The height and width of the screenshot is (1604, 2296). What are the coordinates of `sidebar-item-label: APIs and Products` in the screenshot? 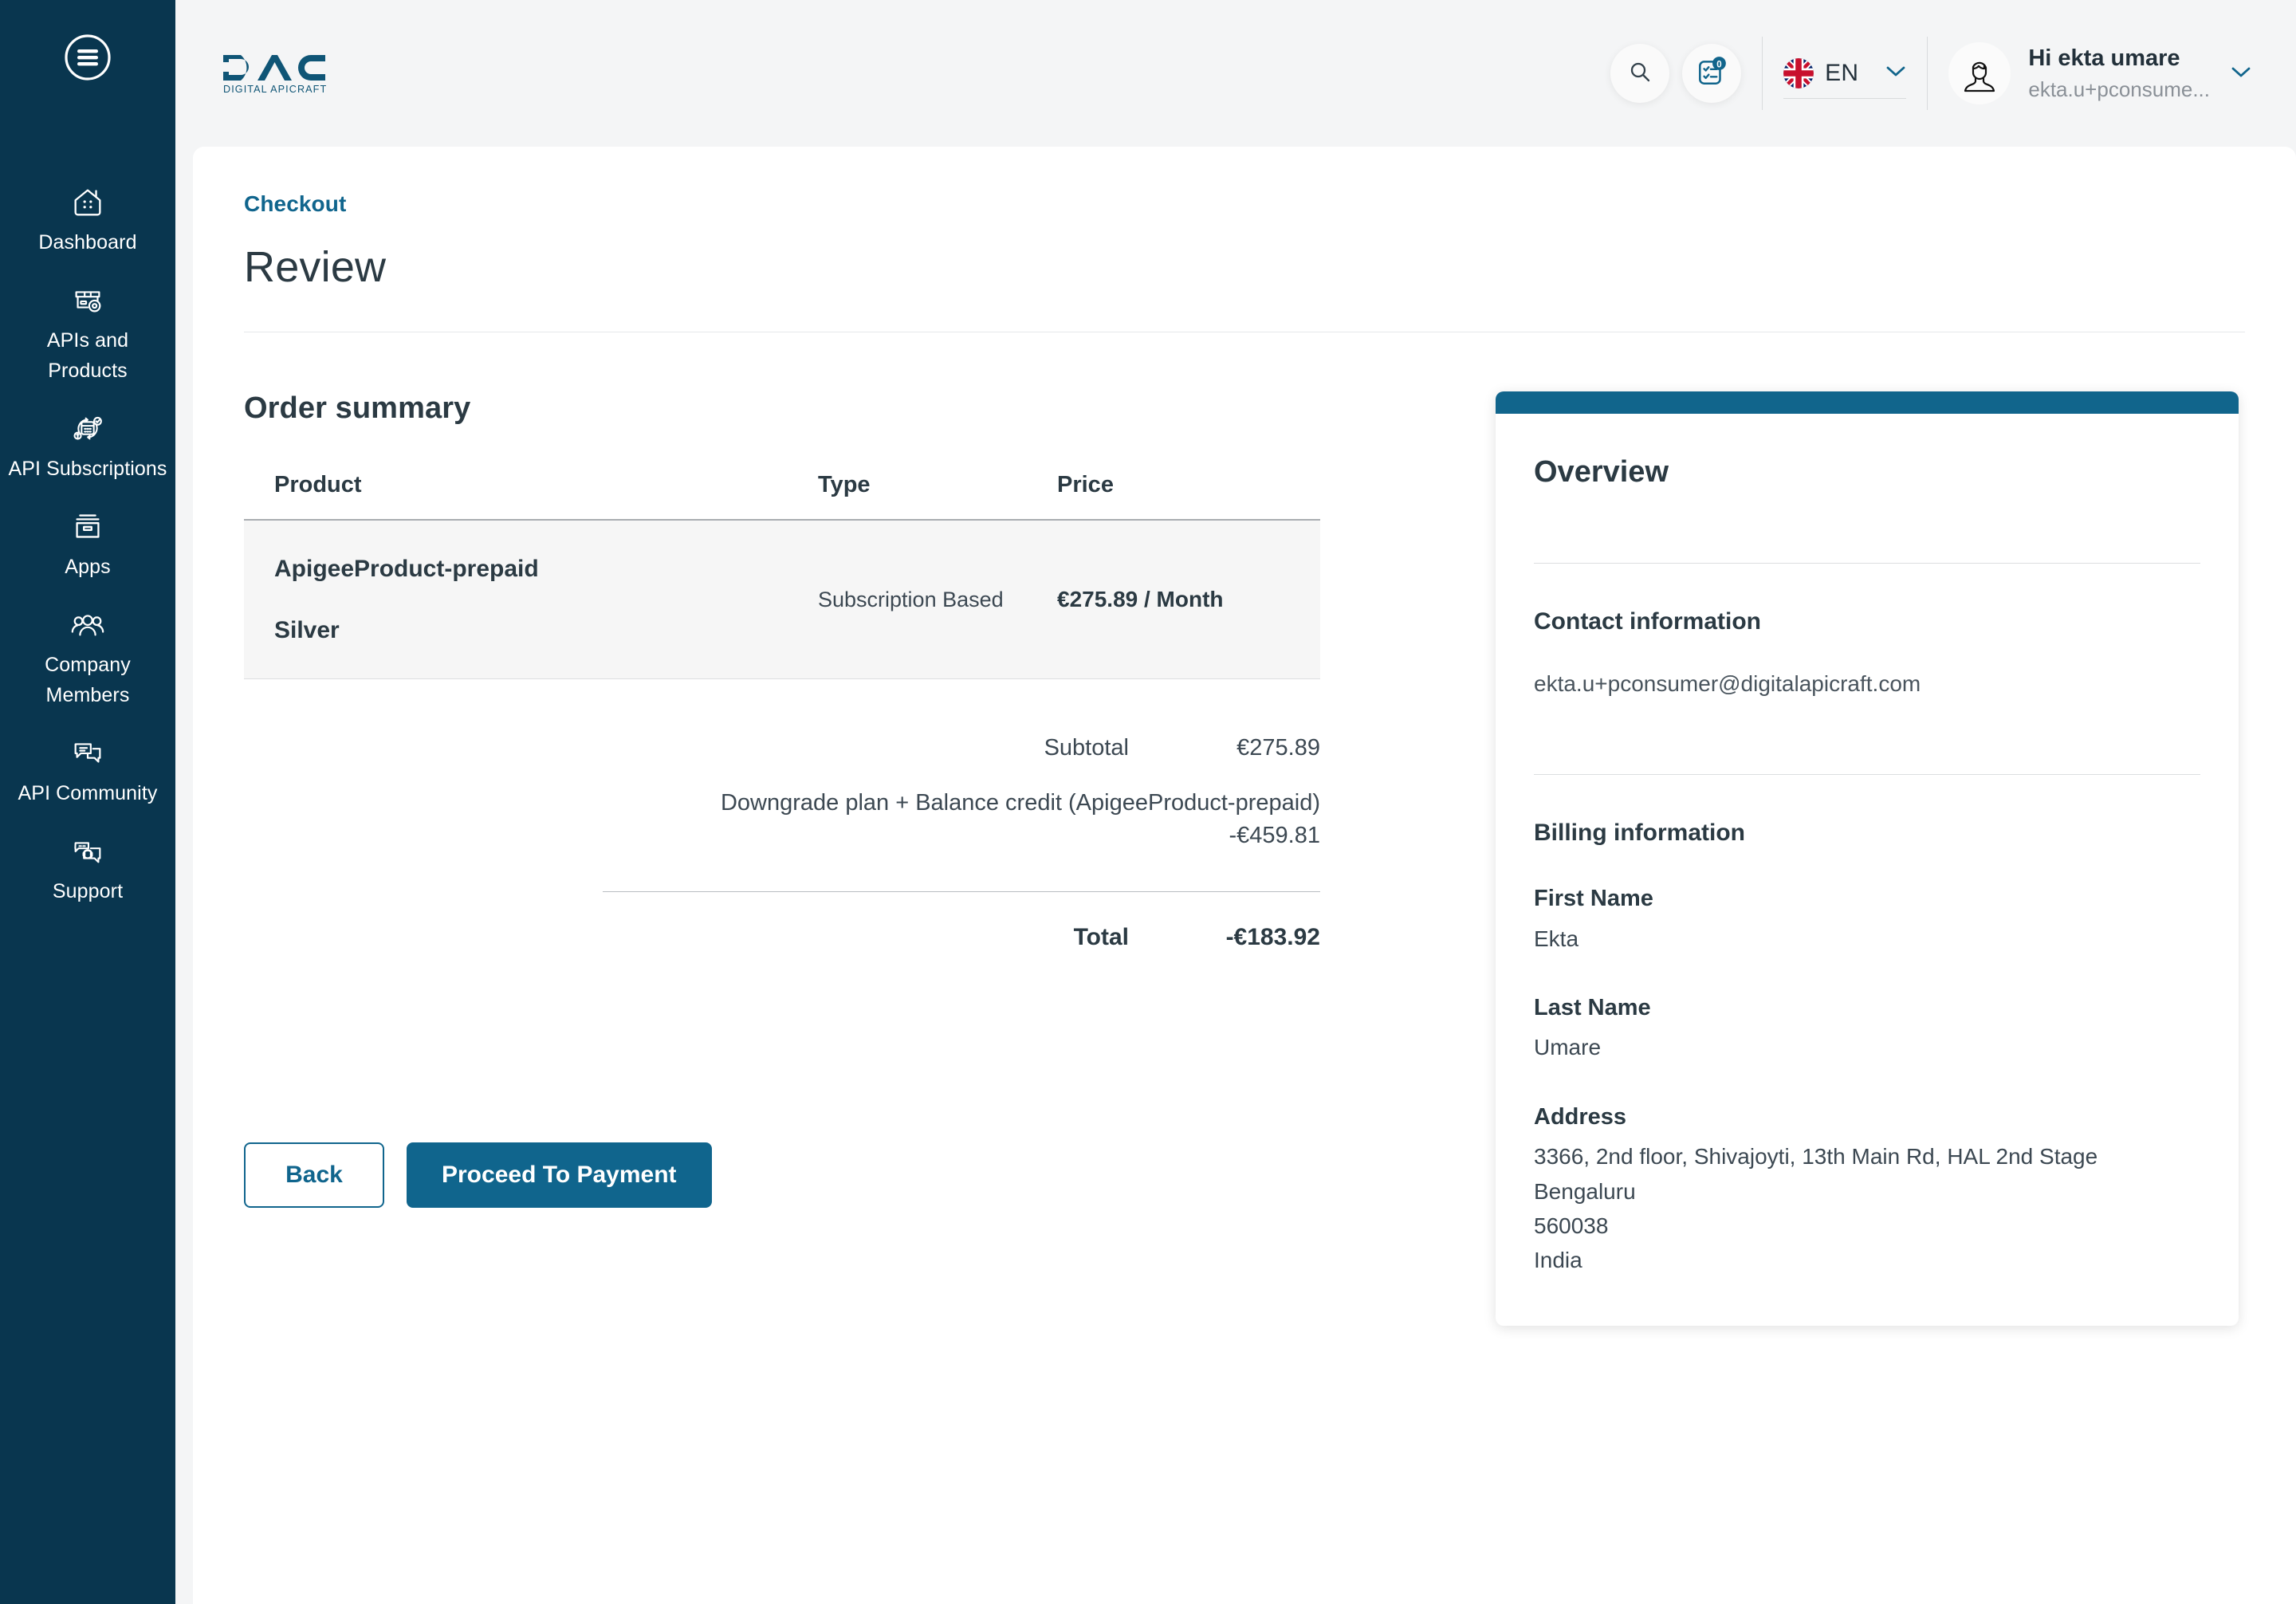 It's located at (87, 355).